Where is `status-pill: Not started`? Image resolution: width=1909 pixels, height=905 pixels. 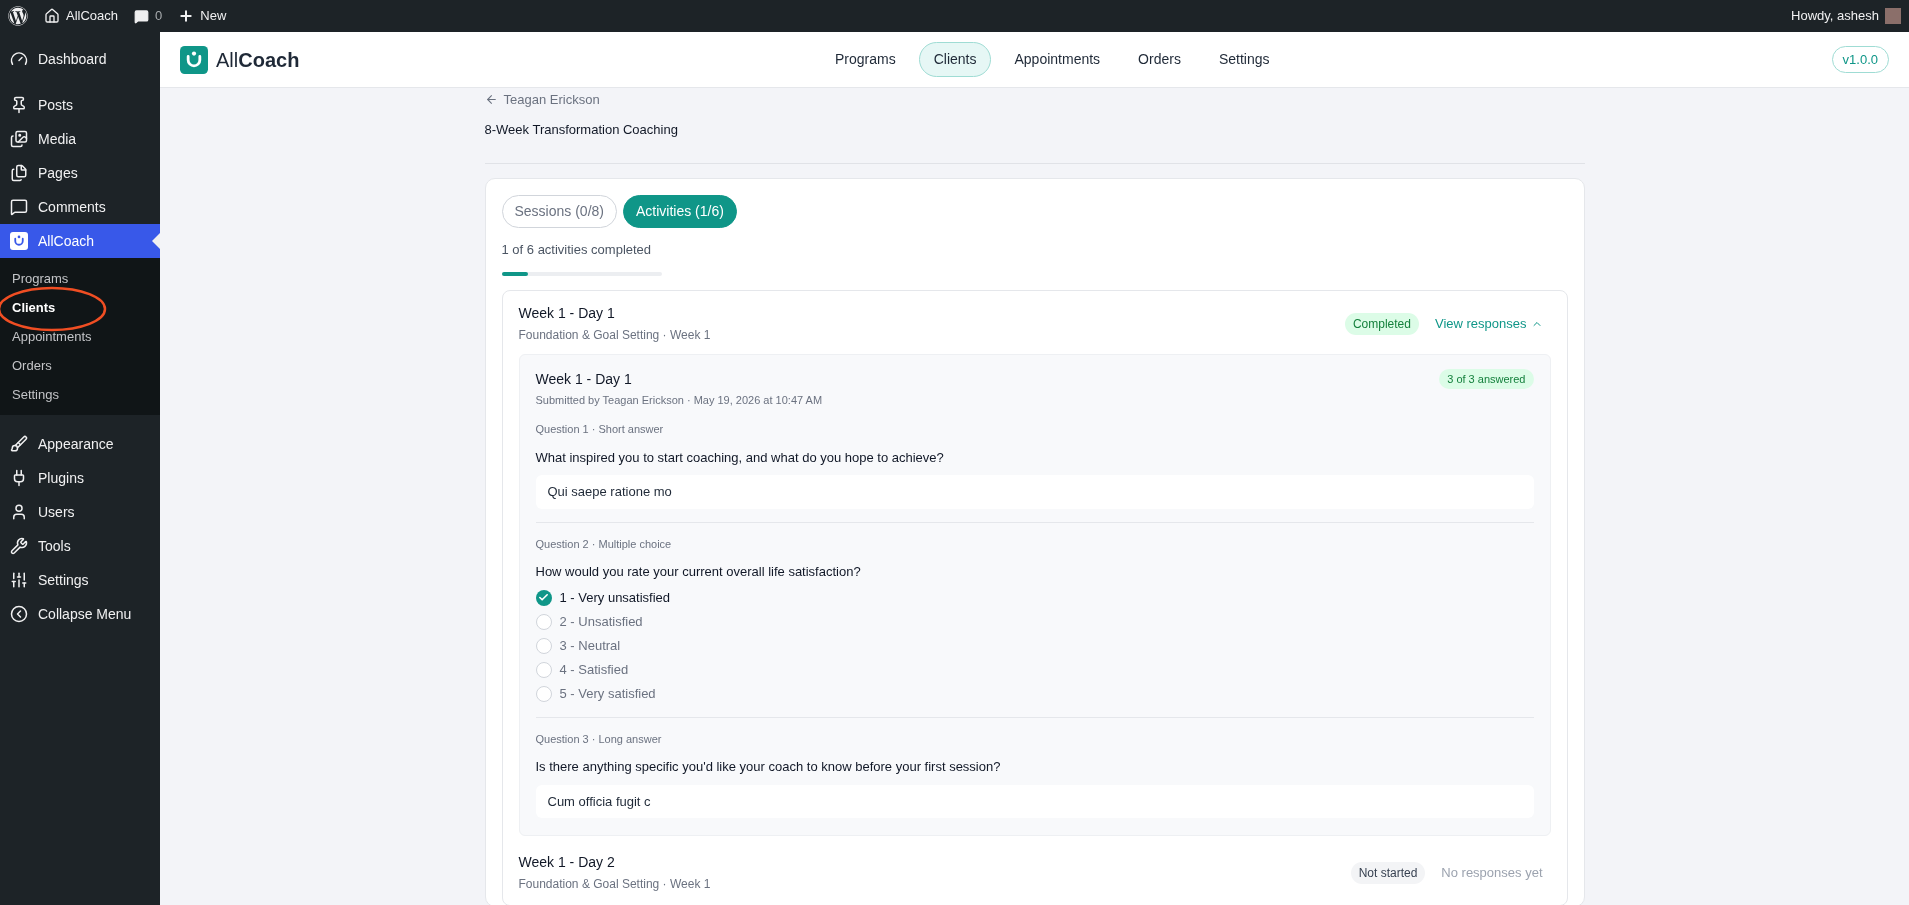
status-pill: Not started is located at coordinates (1388, 873).